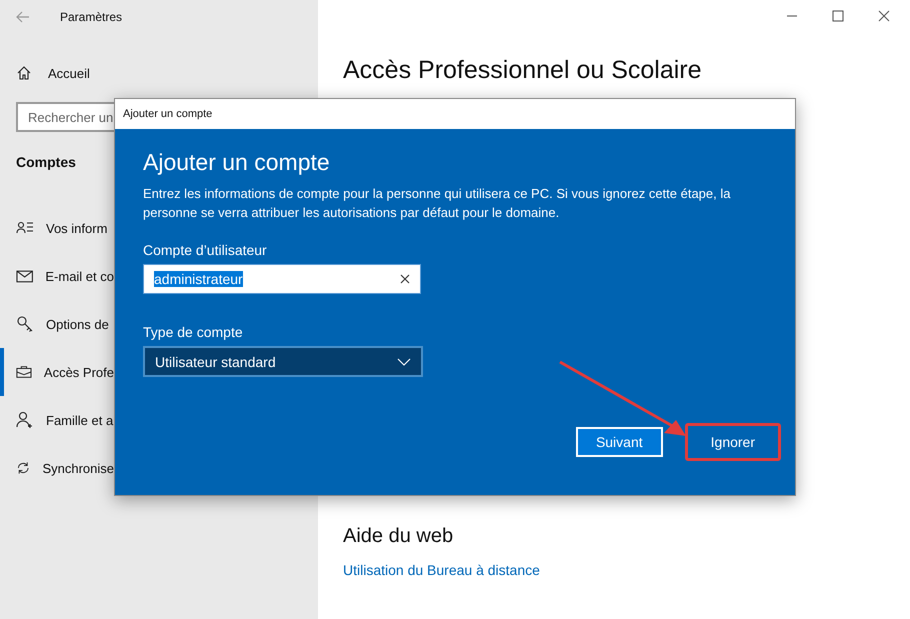 The width and height of the screenshot is (910, 619). Describe the element at coordinates (46, 162) in the screenshot. I see `section-heading: Comptes` at that location.